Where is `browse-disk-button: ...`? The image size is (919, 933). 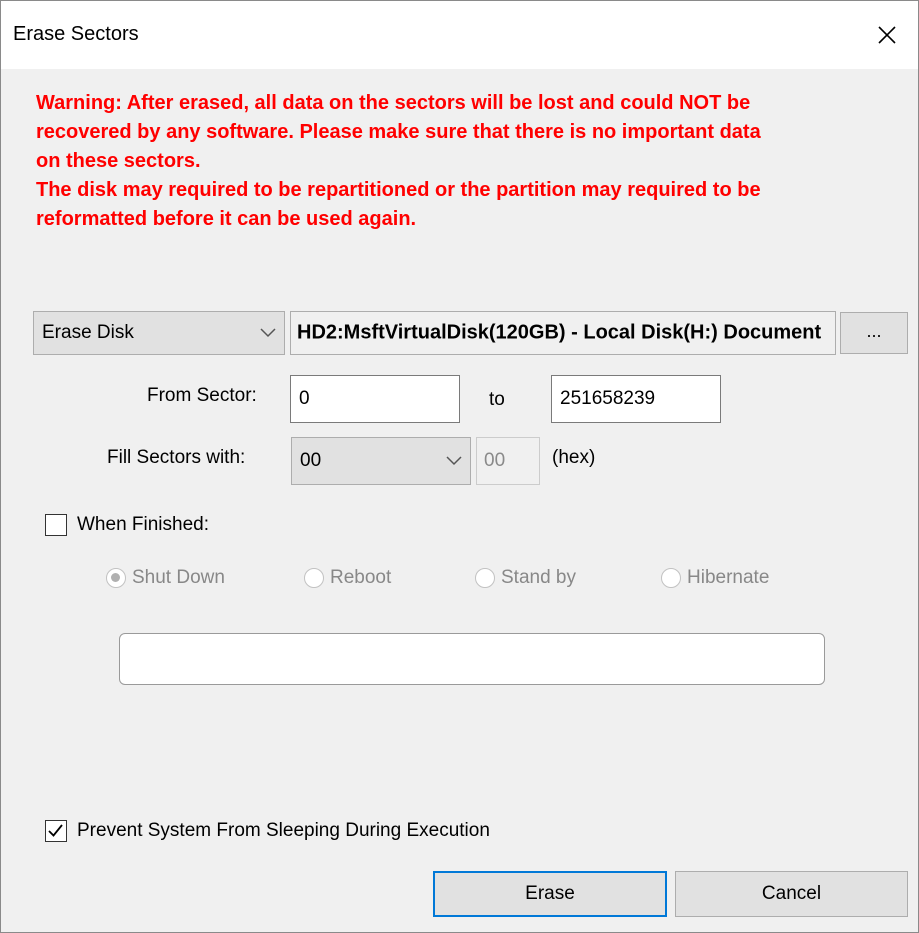 browse-disk-button: ... is located at coordinates (874, 333).